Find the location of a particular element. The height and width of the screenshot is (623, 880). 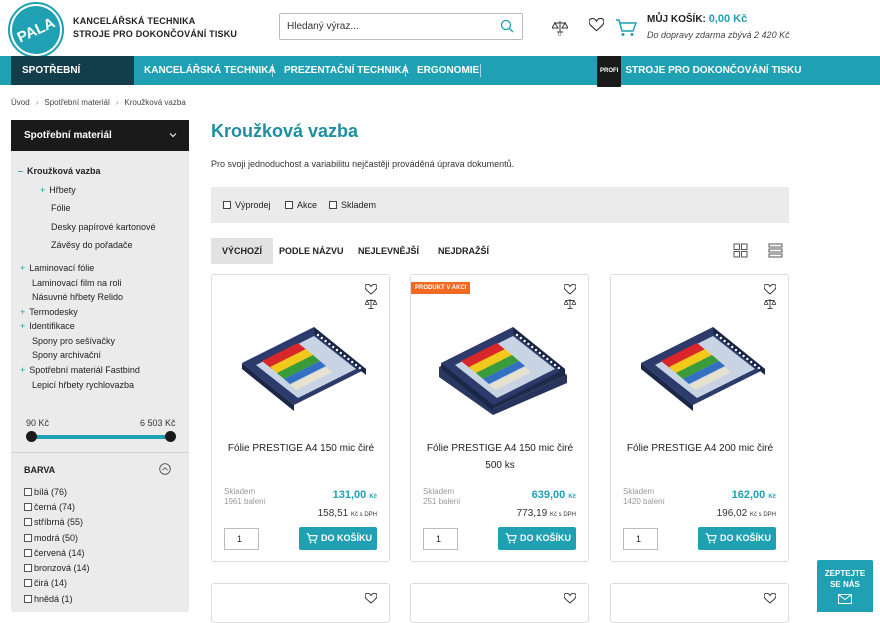

product-name: Fólie PRESTIGE A4 150 mic čiré 500 ks is located at coordinates (500, 457).